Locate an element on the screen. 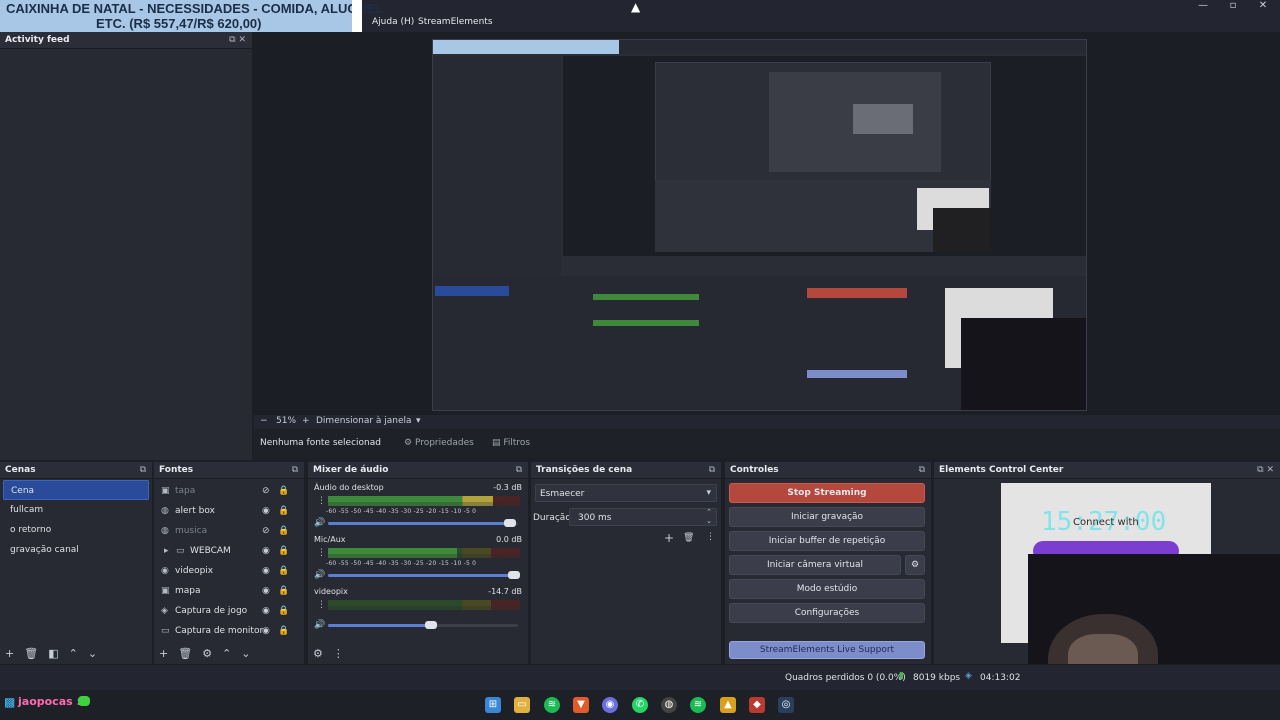 This screenshot has width=1280, height=720. source-item: ◍ alert box ◉ 🔒 is located at coordinates (229, 511).